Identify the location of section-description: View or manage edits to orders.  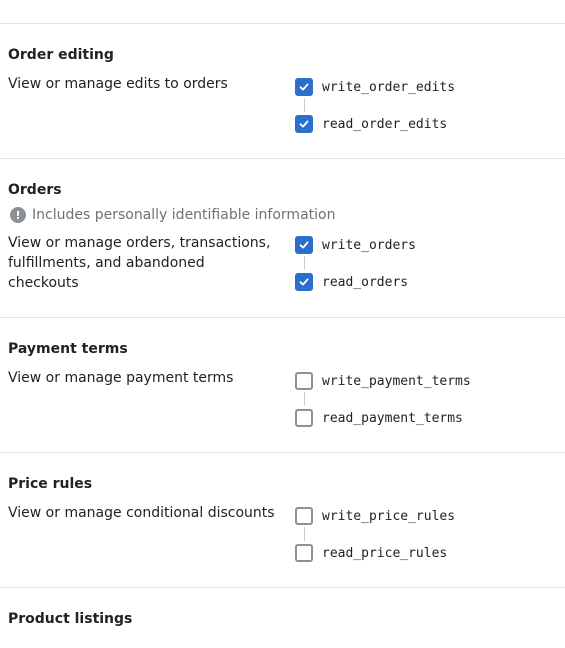
(118, 84).